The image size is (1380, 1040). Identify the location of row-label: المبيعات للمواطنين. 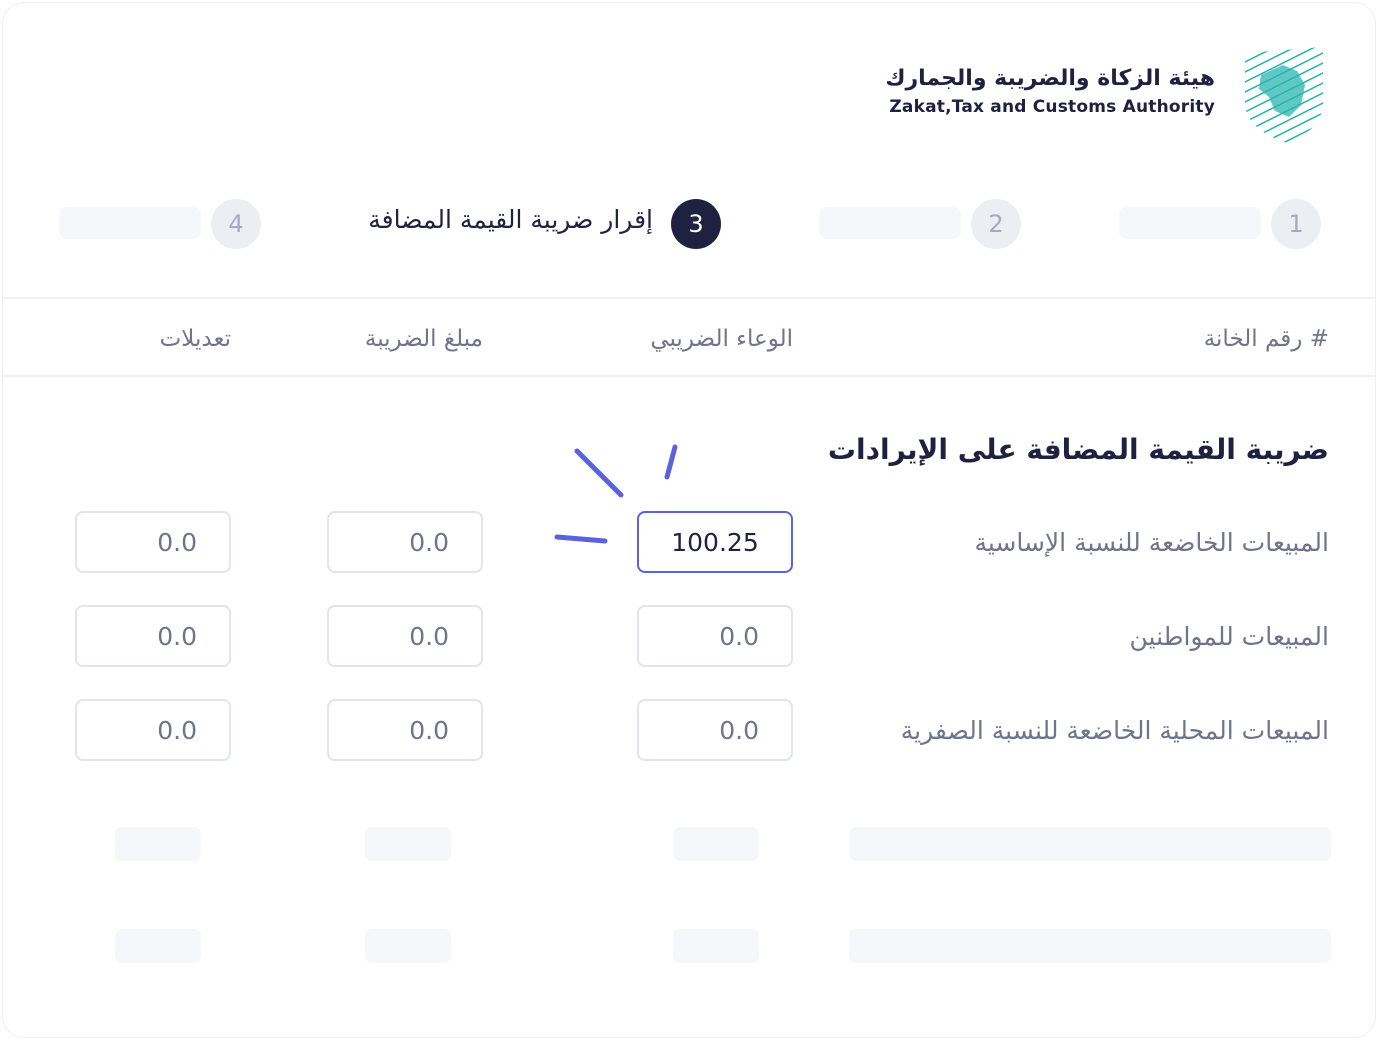
(1229, 636).